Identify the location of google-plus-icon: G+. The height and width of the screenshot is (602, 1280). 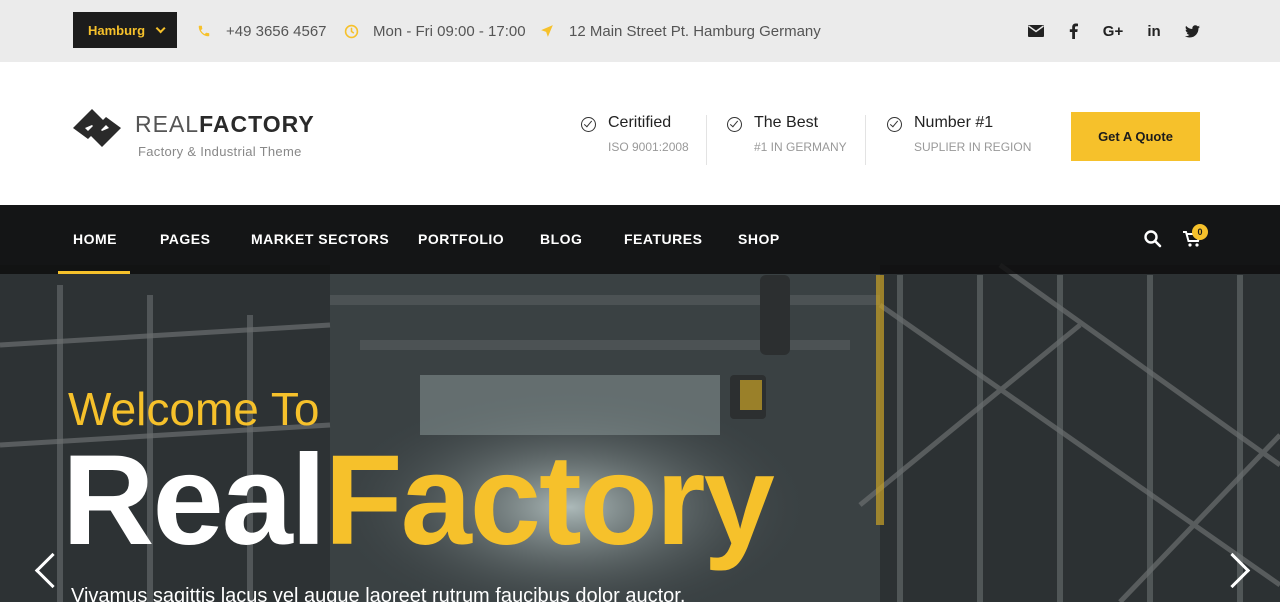
(1113, 31).